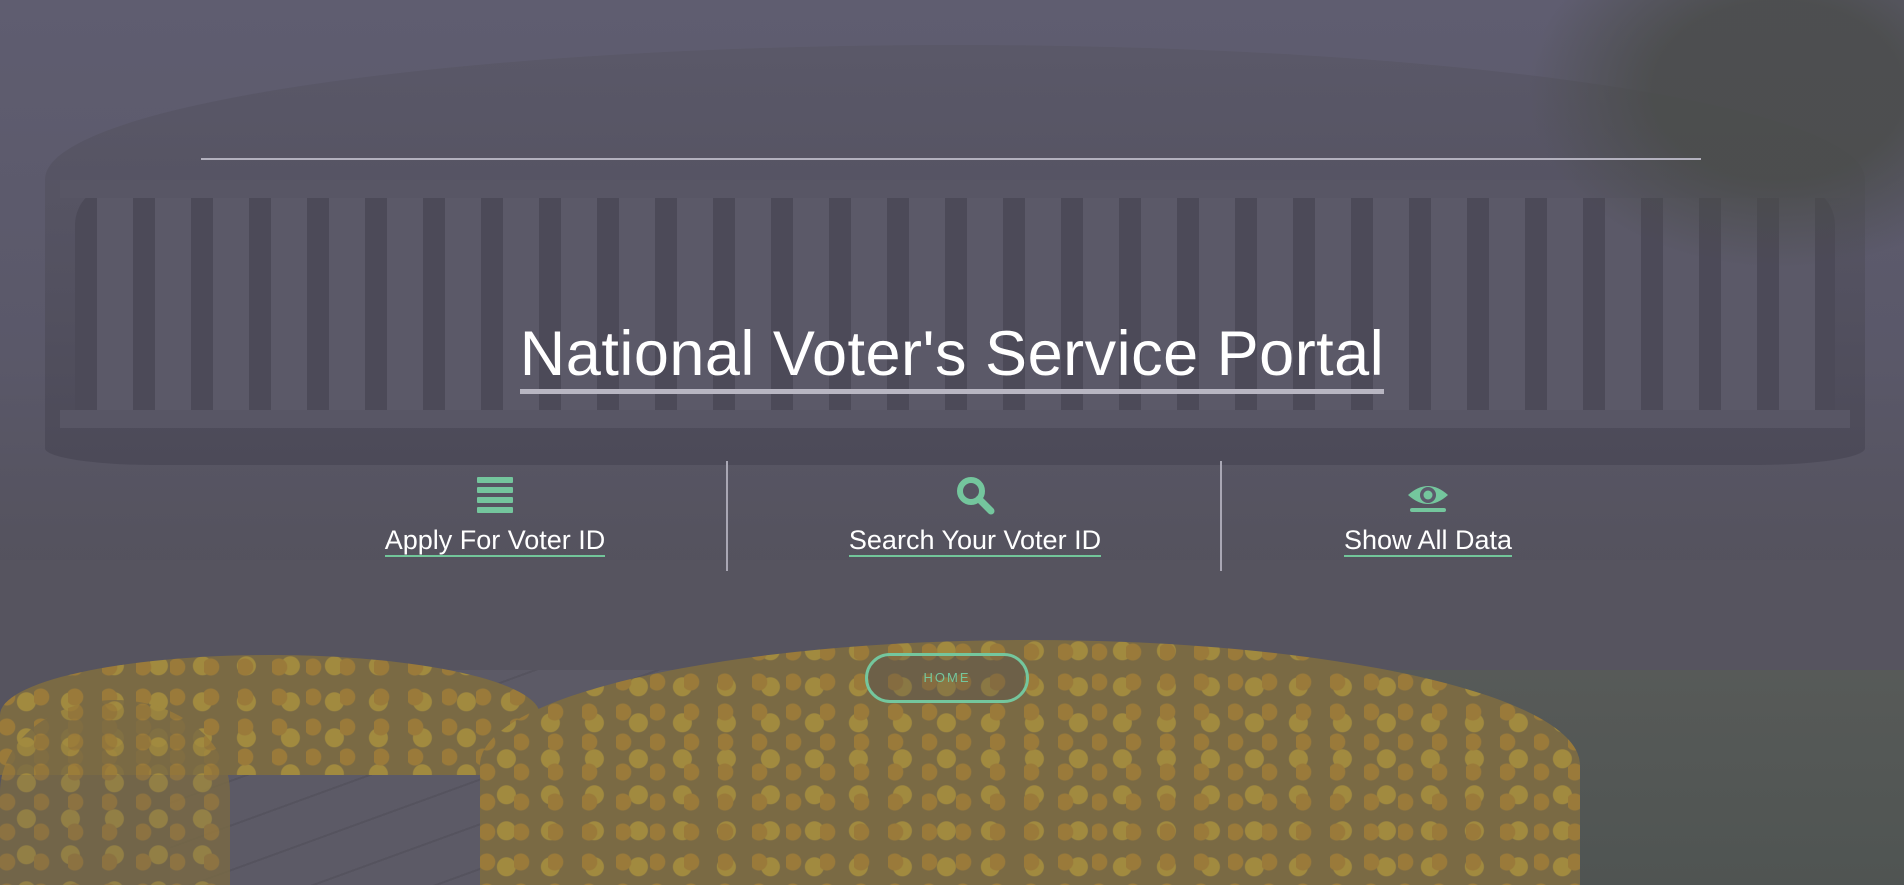  What do you see at coordinates (495, 516) in the screenshot?
I see `feature-apply: Apply For Voter ID` at bounding box center [495, 516].